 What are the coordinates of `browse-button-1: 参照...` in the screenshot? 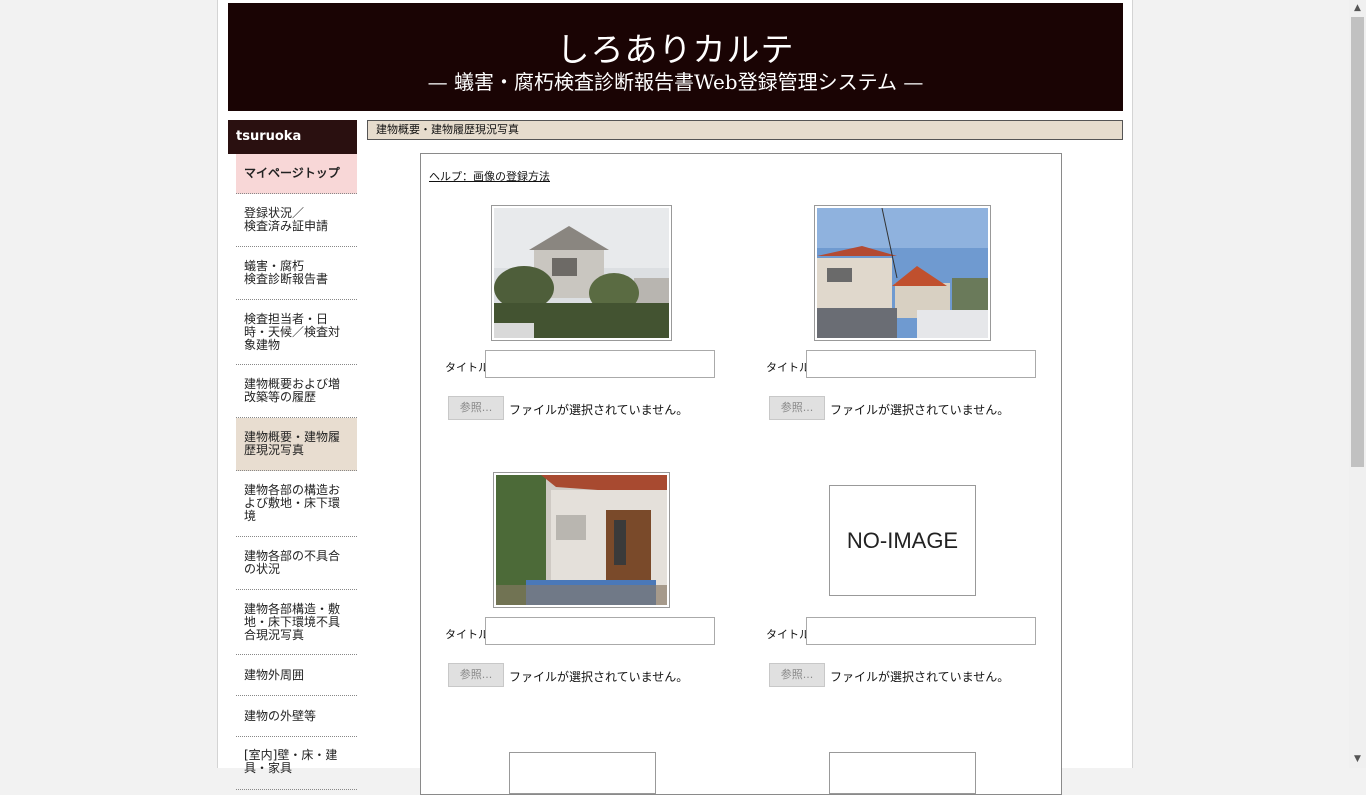 It's located at (476, 408).